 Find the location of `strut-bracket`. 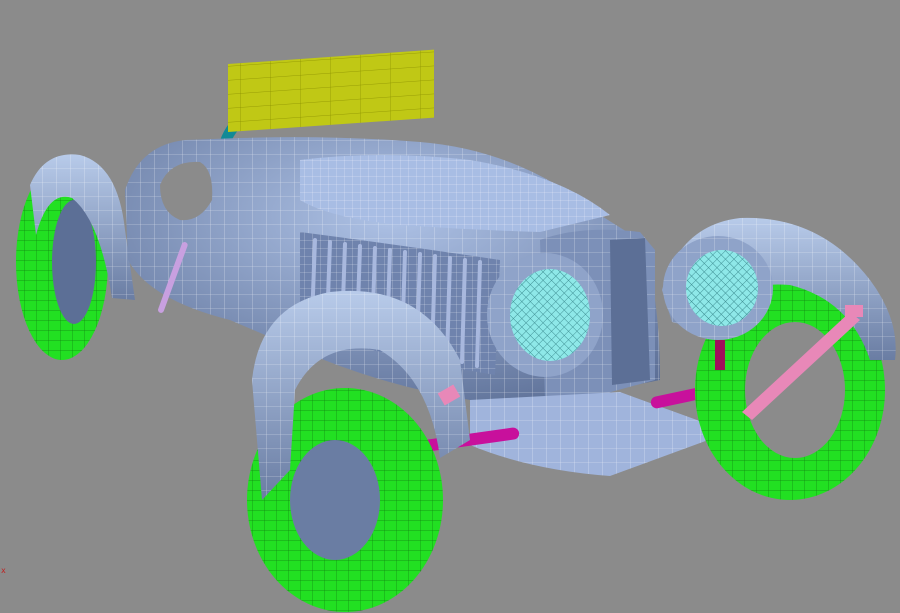

strut-bracket is located at coordinates (854, 311).